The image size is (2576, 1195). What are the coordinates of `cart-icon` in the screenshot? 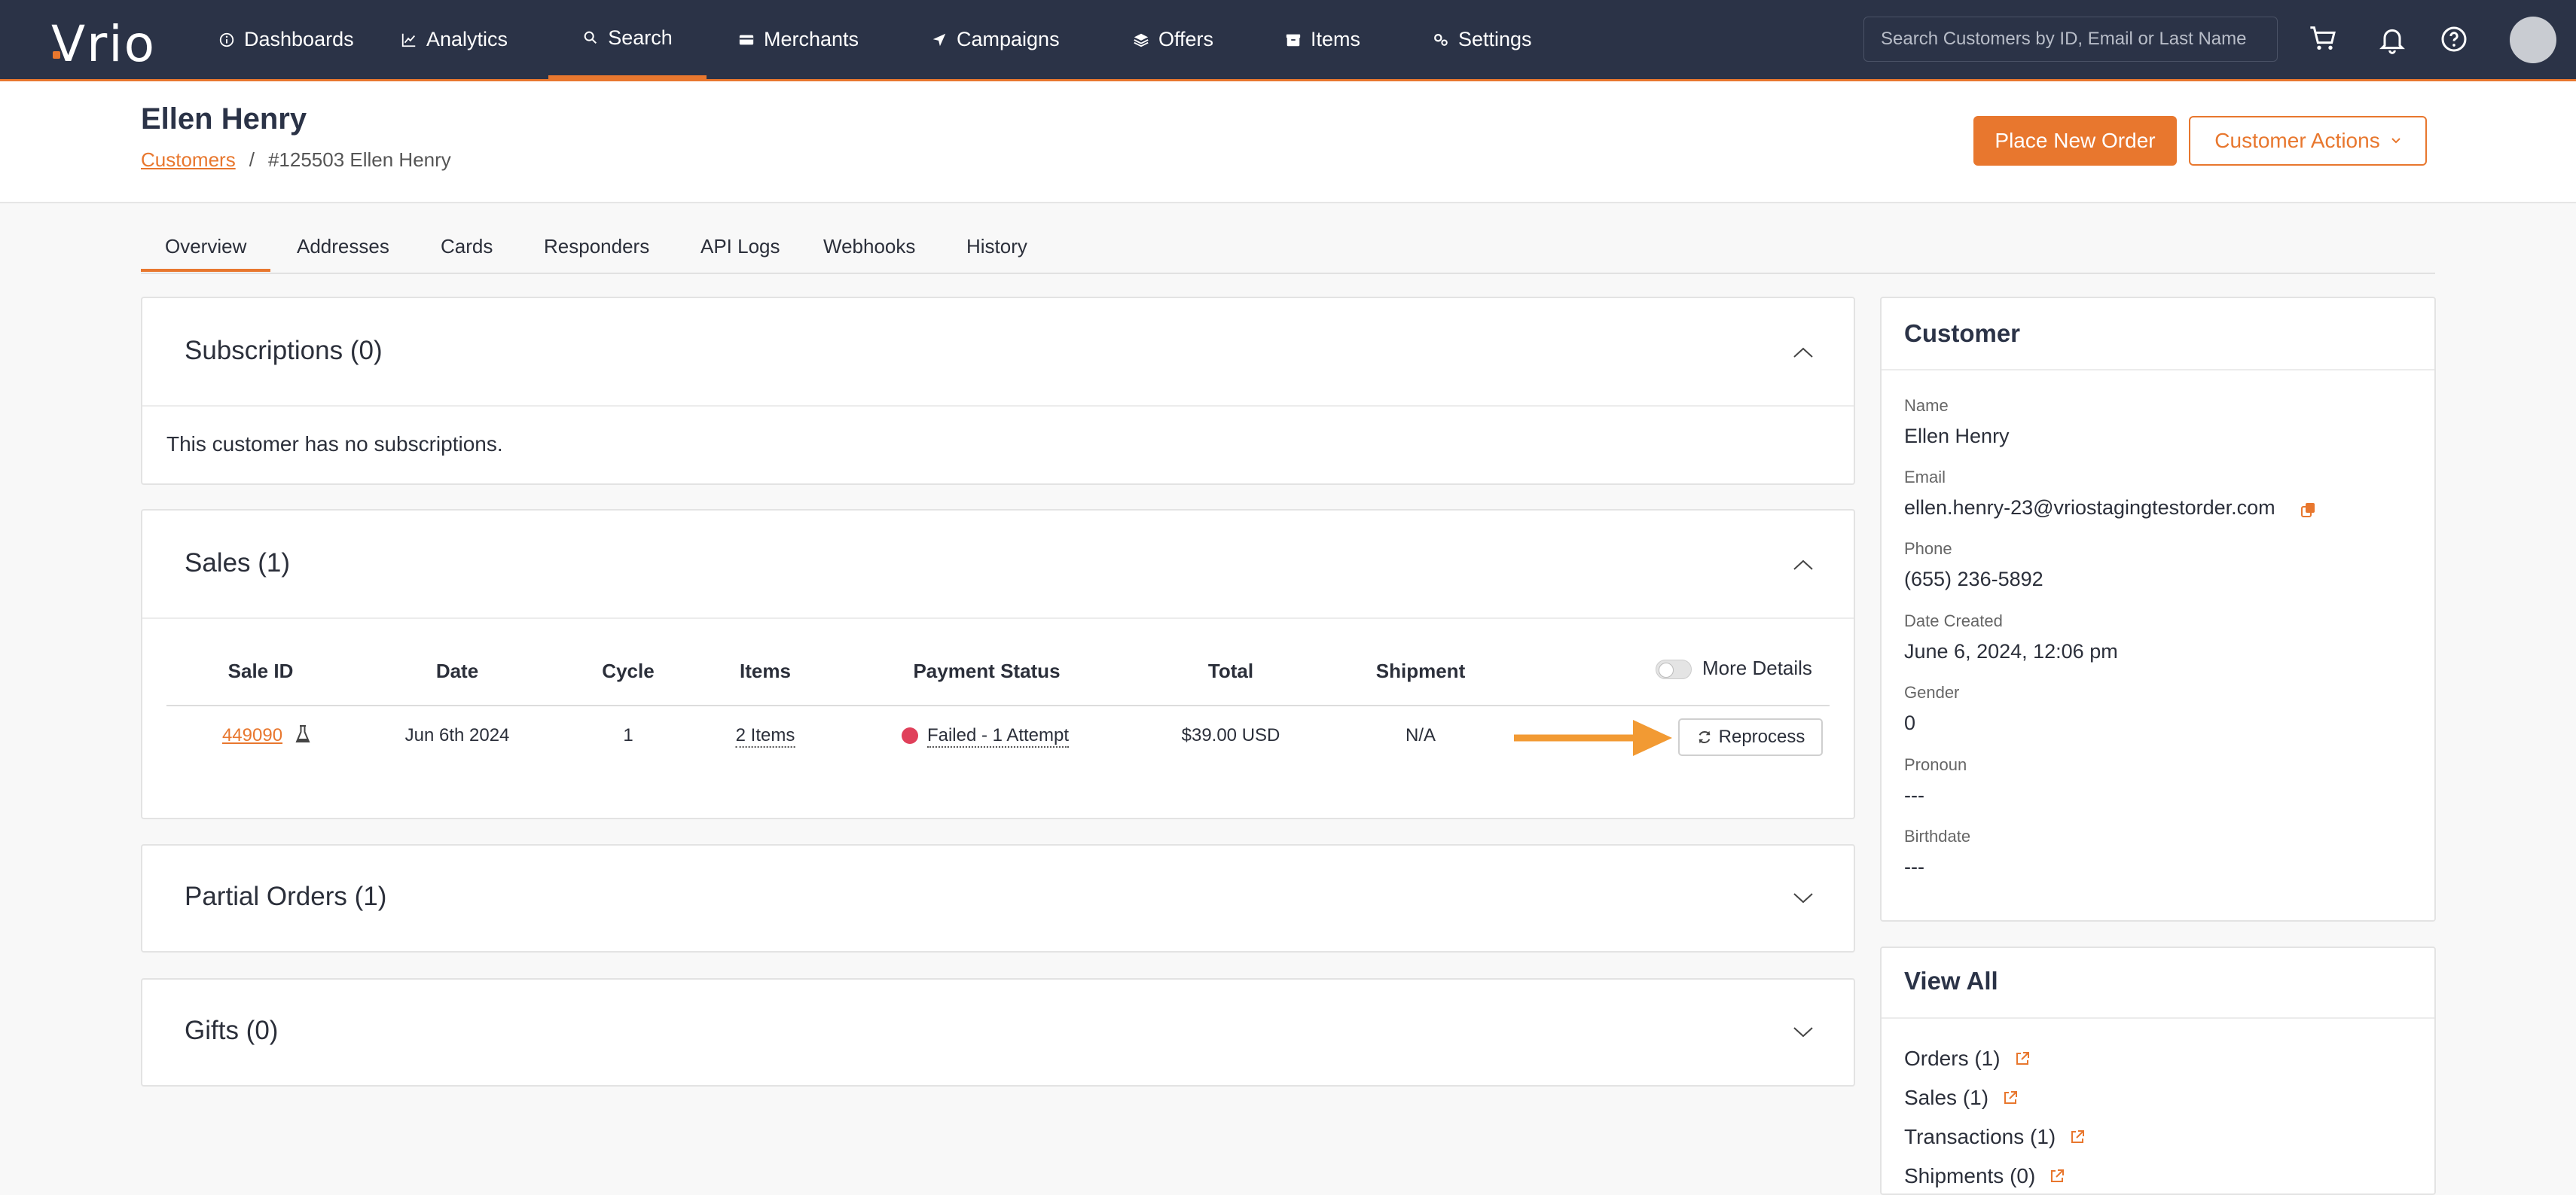 It's located at (2323, 38).